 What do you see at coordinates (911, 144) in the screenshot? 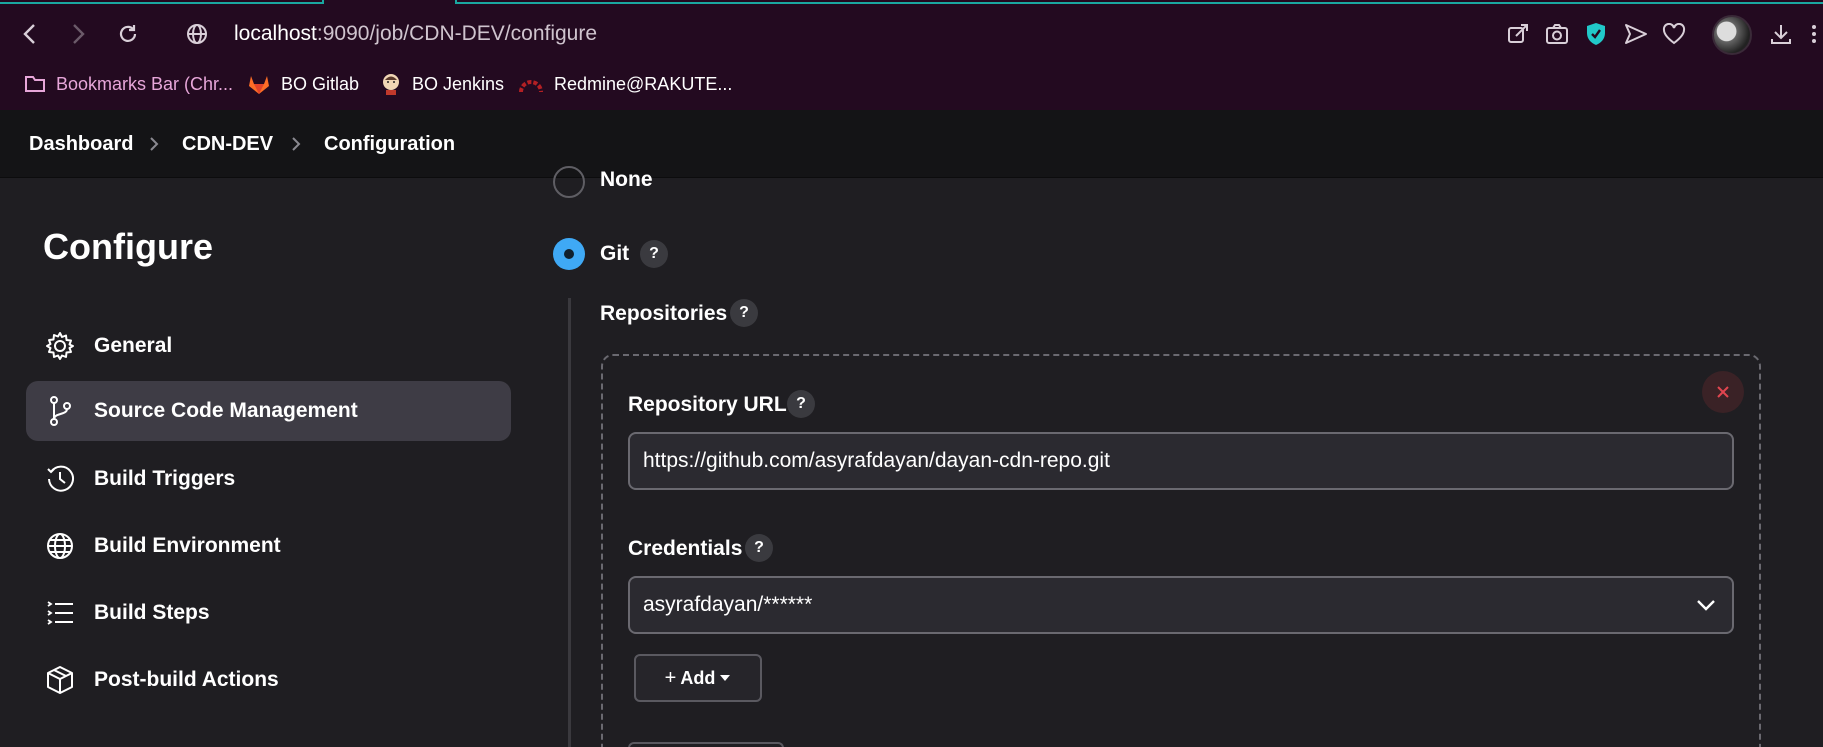
I see `breadcrumb: Dashboard CDN-DEV Configuration` at bounding box center [911, 144].